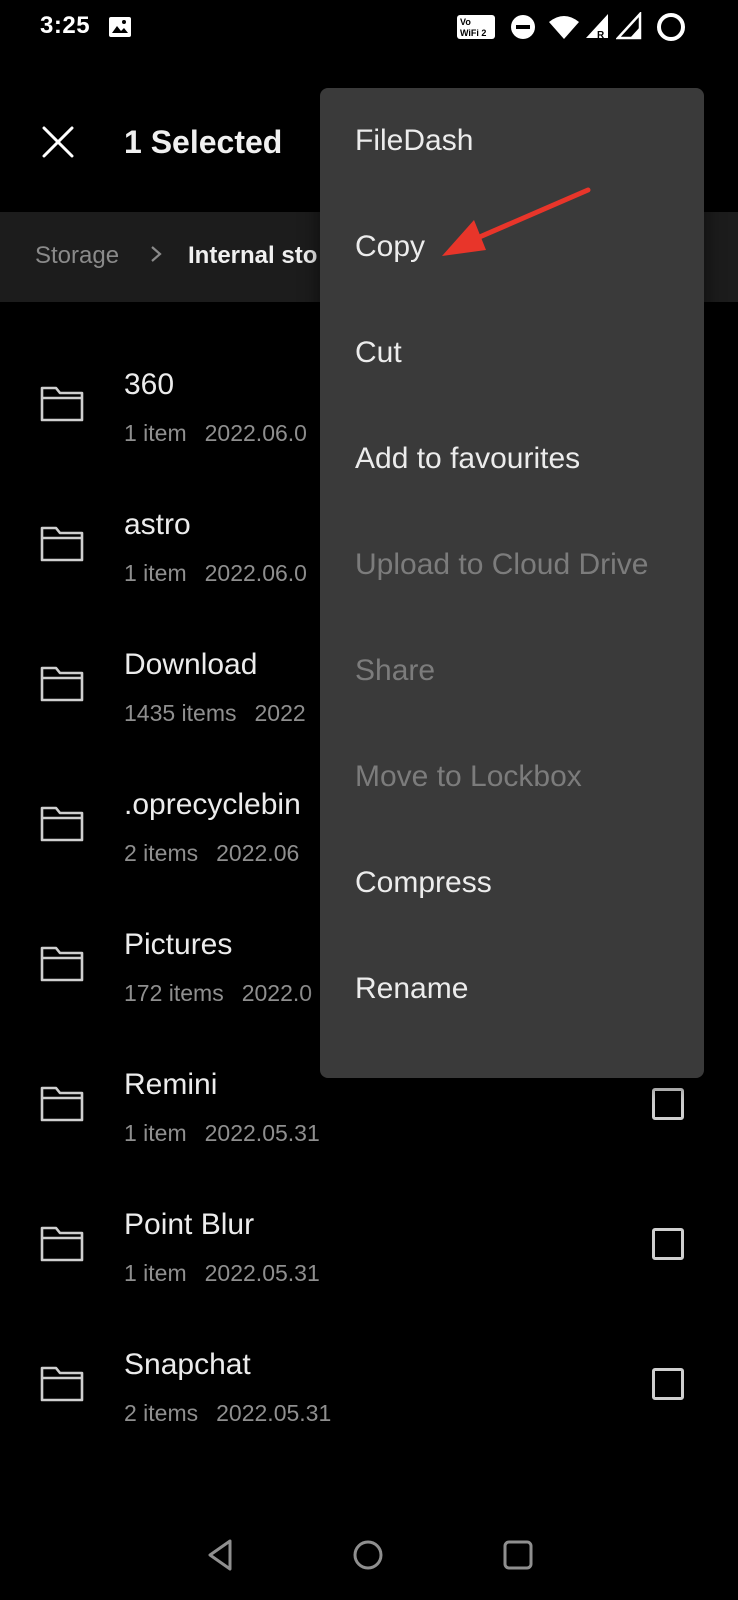 This screenshot has height=1600, width=738. Describe the element at coordinates (222, 1555) in the screenshot. I see `back-icon` at that location.